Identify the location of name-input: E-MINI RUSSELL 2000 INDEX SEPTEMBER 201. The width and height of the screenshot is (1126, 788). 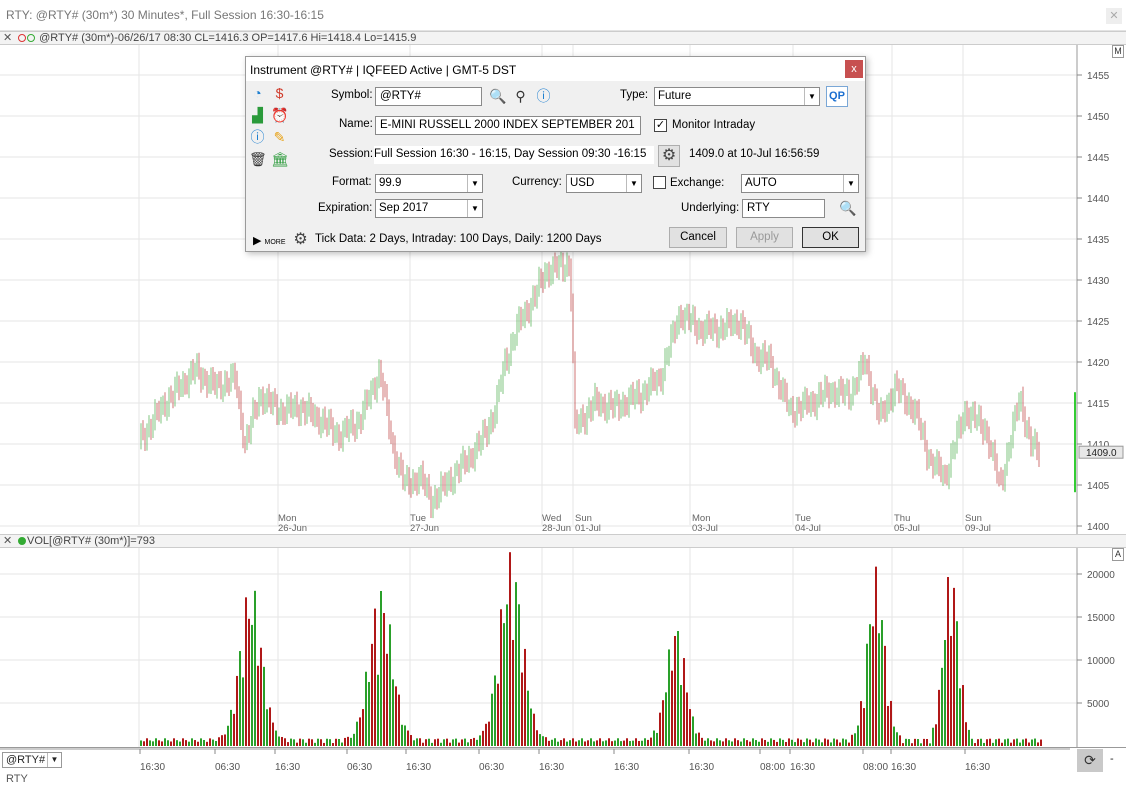
(508, 125).